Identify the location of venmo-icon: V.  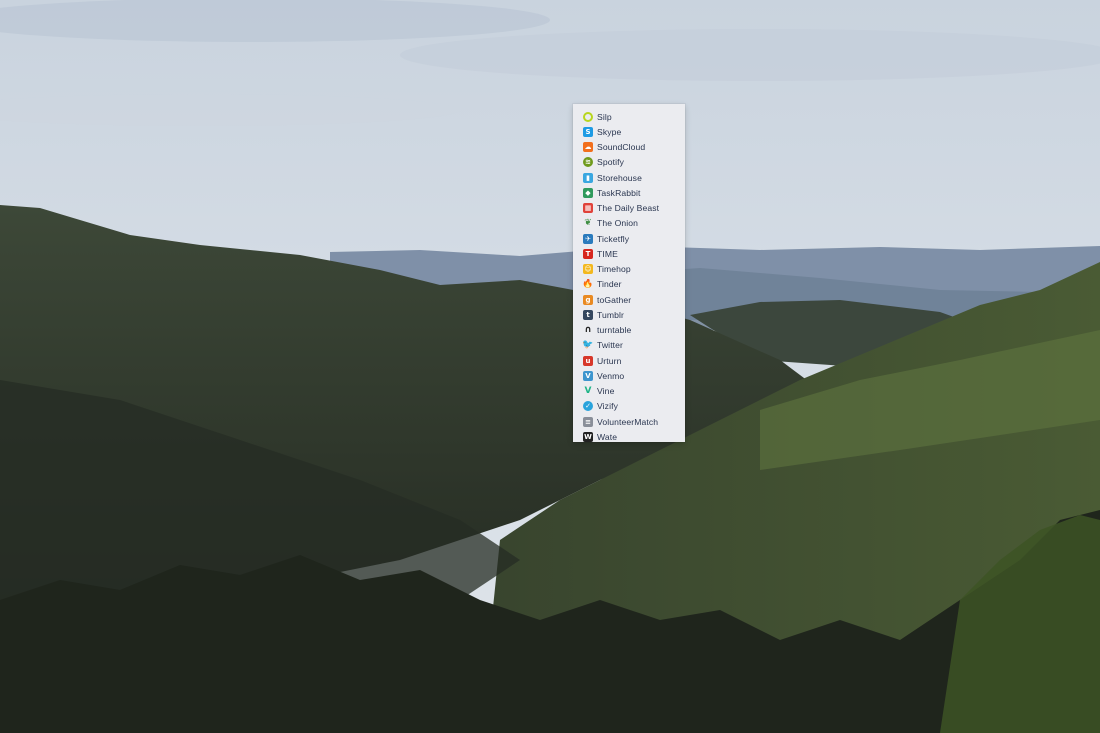
(588, 375).